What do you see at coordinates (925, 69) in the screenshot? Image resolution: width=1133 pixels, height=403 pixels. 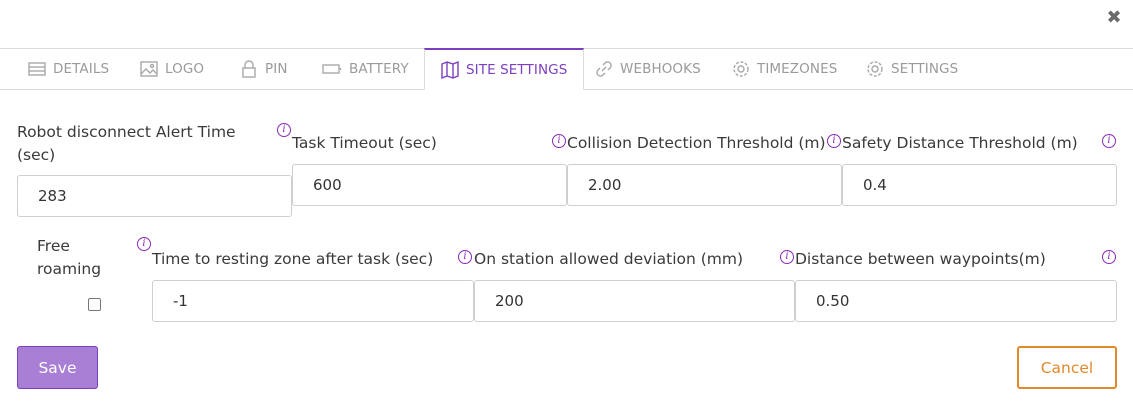 I see `tab-label: SETTINGS` at bounding box center [925, 69].